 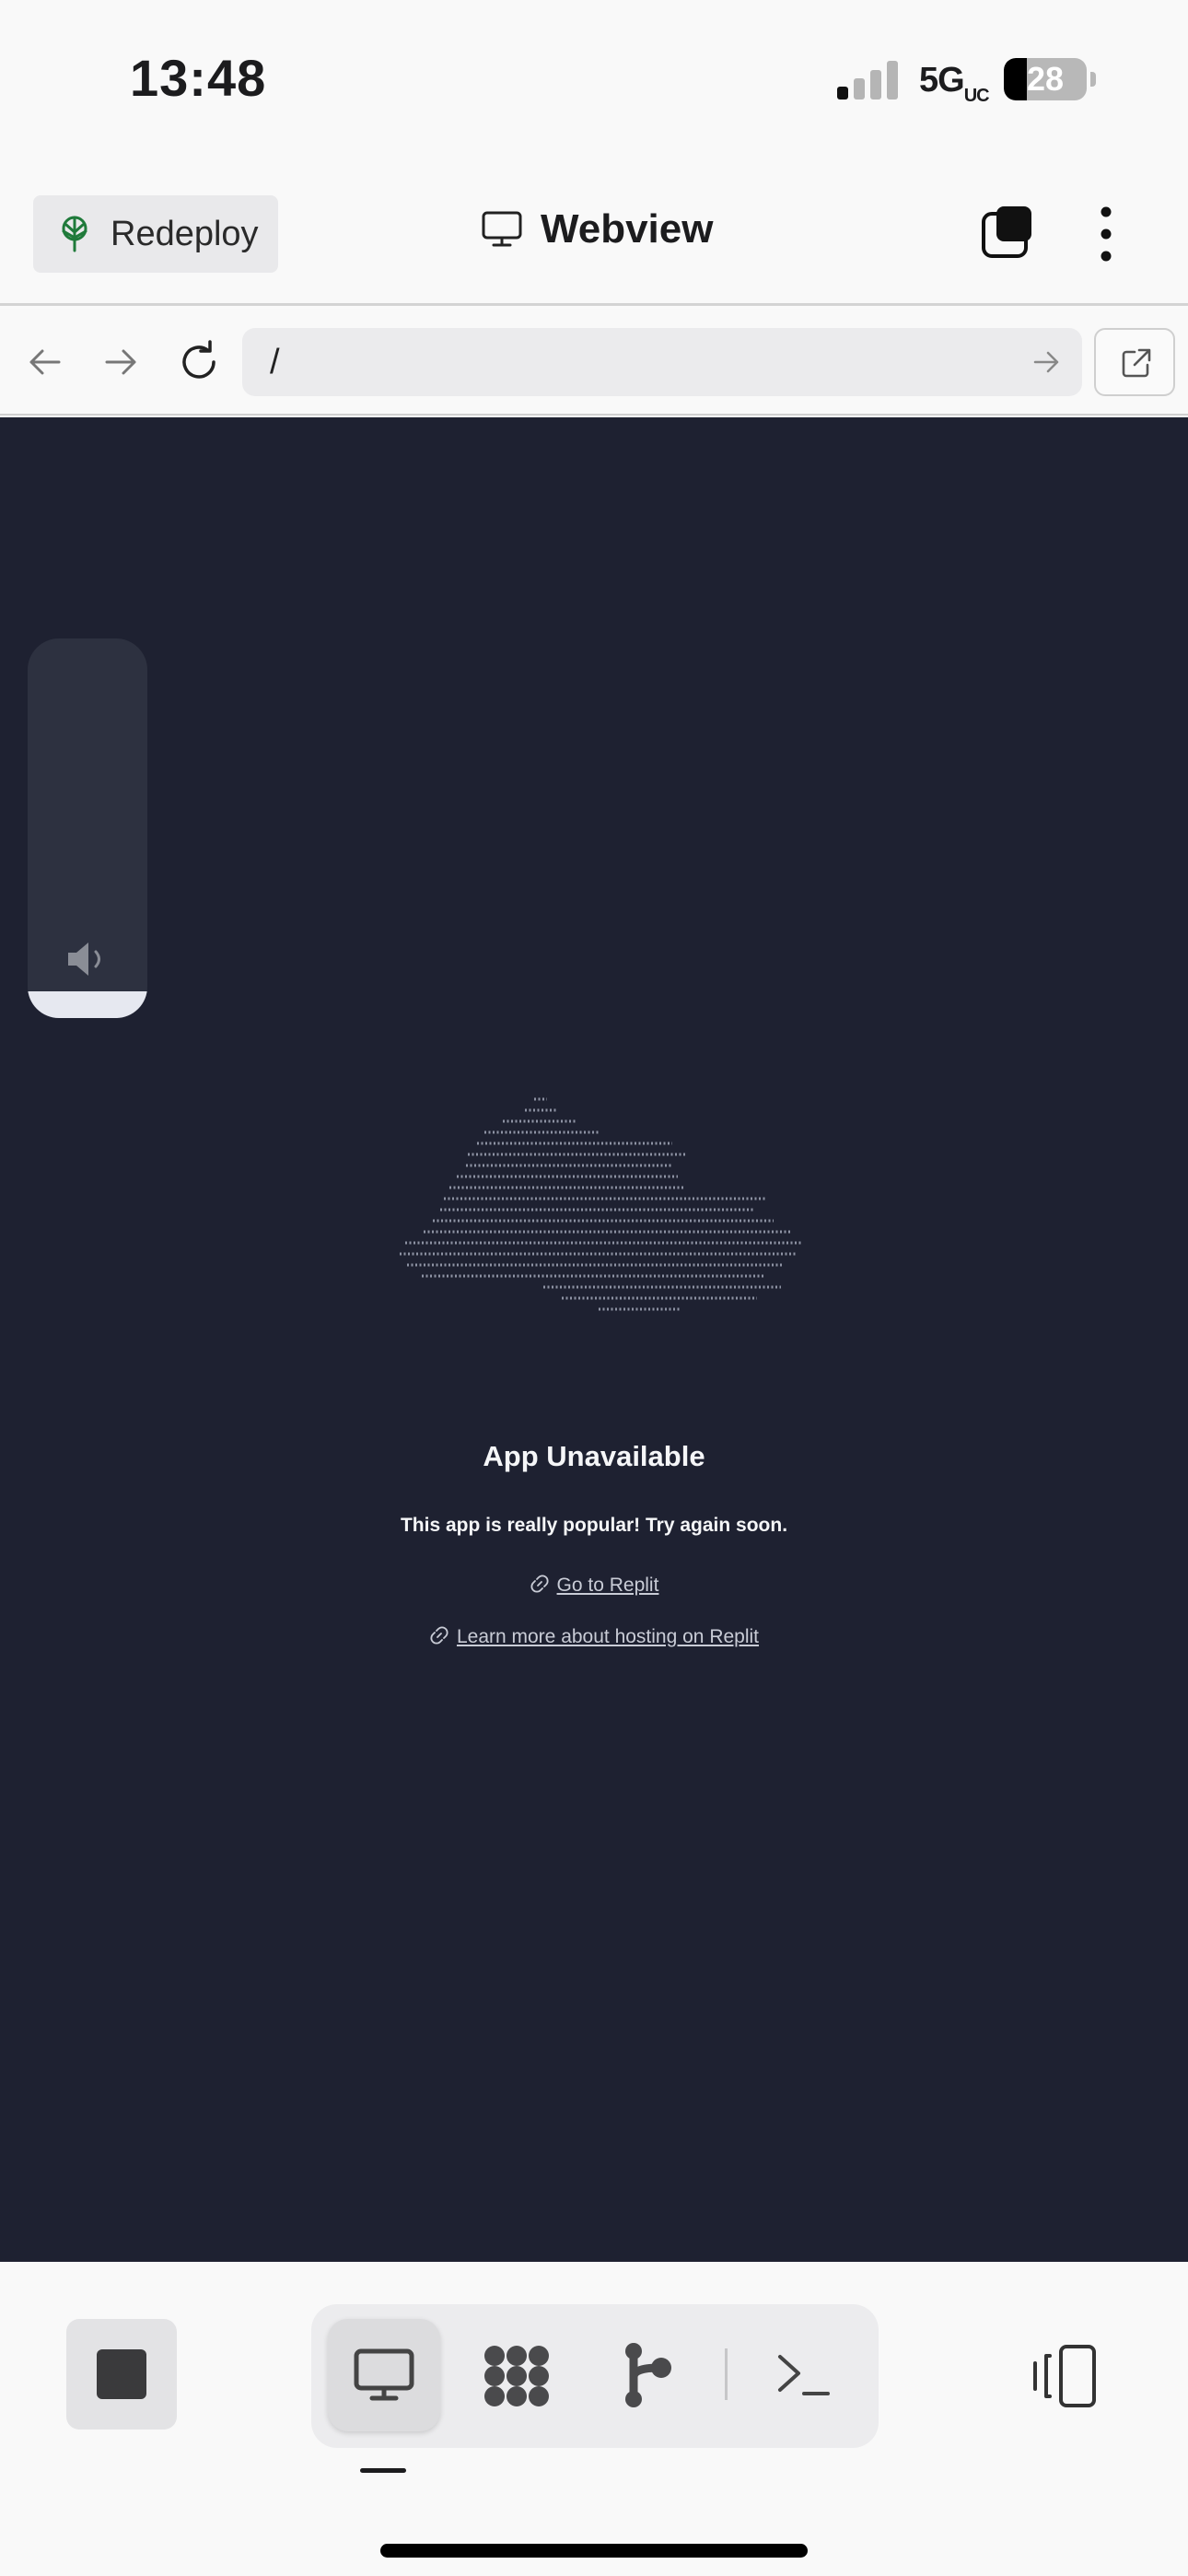 I want to click on tool-shell, so click(x=804, y=2375).